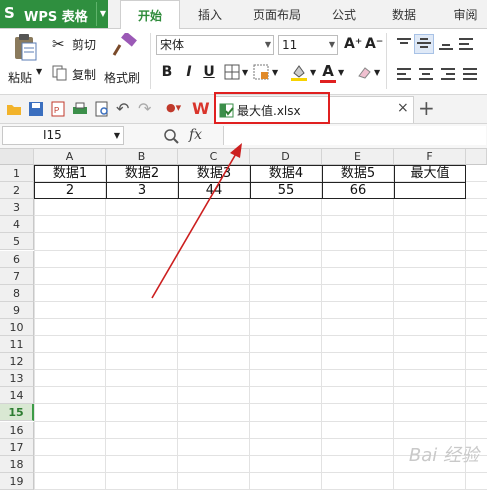  I want to click on paste-button: 粘贴, so click(25, 61).